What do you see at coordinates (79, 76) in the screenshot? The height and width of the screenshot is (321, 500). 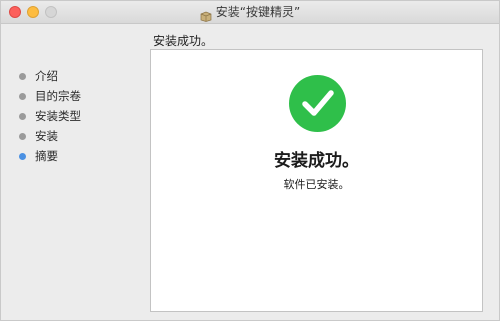 I see `sidebar-step-introduction: 介绍` at bounding box center [79, 76].